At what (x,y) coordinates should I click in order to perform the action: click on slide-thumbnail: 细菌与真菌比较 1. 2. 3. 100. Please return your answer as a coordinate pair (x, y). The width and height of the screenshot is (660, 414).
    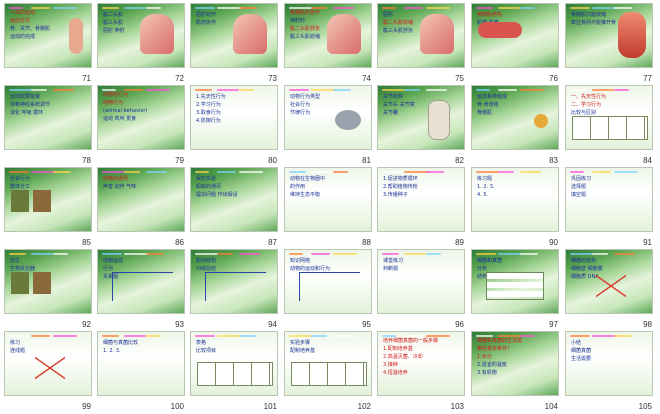
    Looking at the image, I should click on (141, 371).